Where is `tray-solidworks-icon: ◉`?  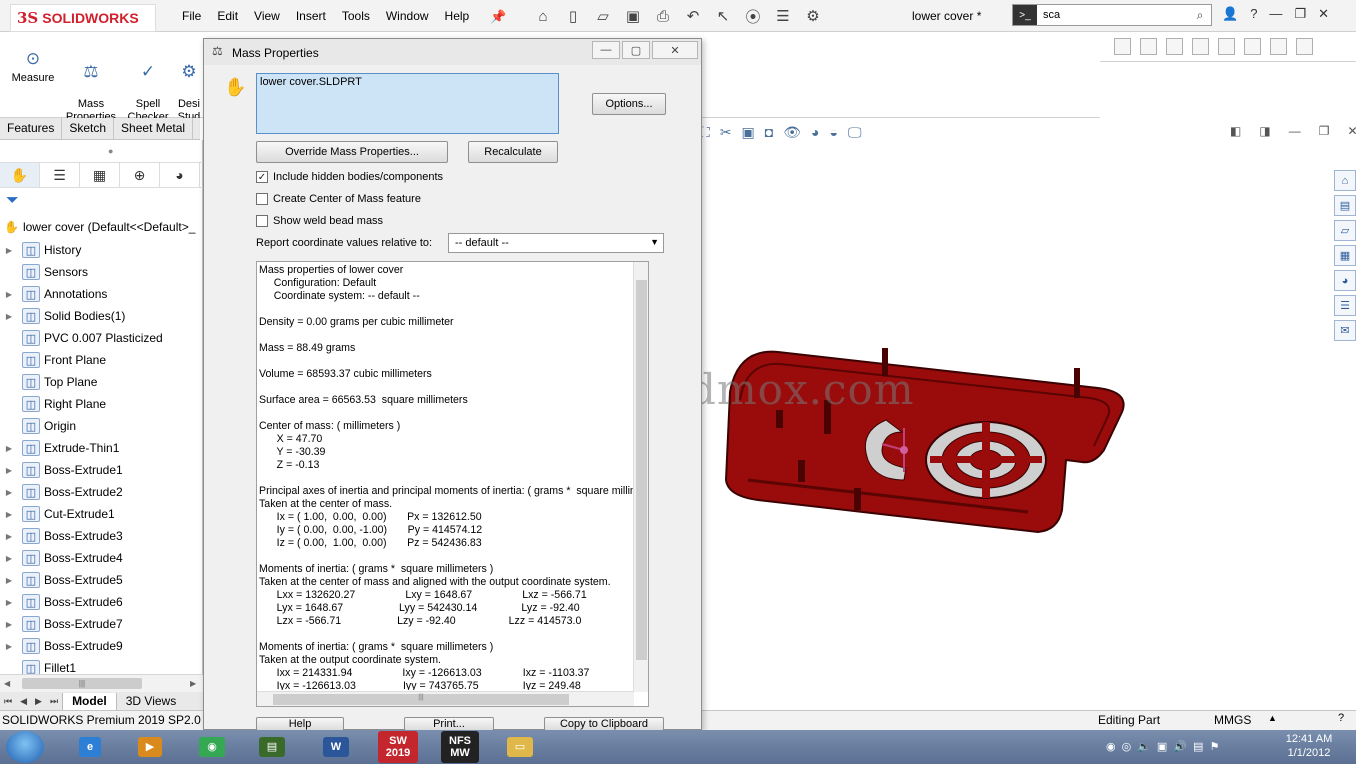
tray-solidworks-icon: ◉ is located at coordinates (1111, 746).